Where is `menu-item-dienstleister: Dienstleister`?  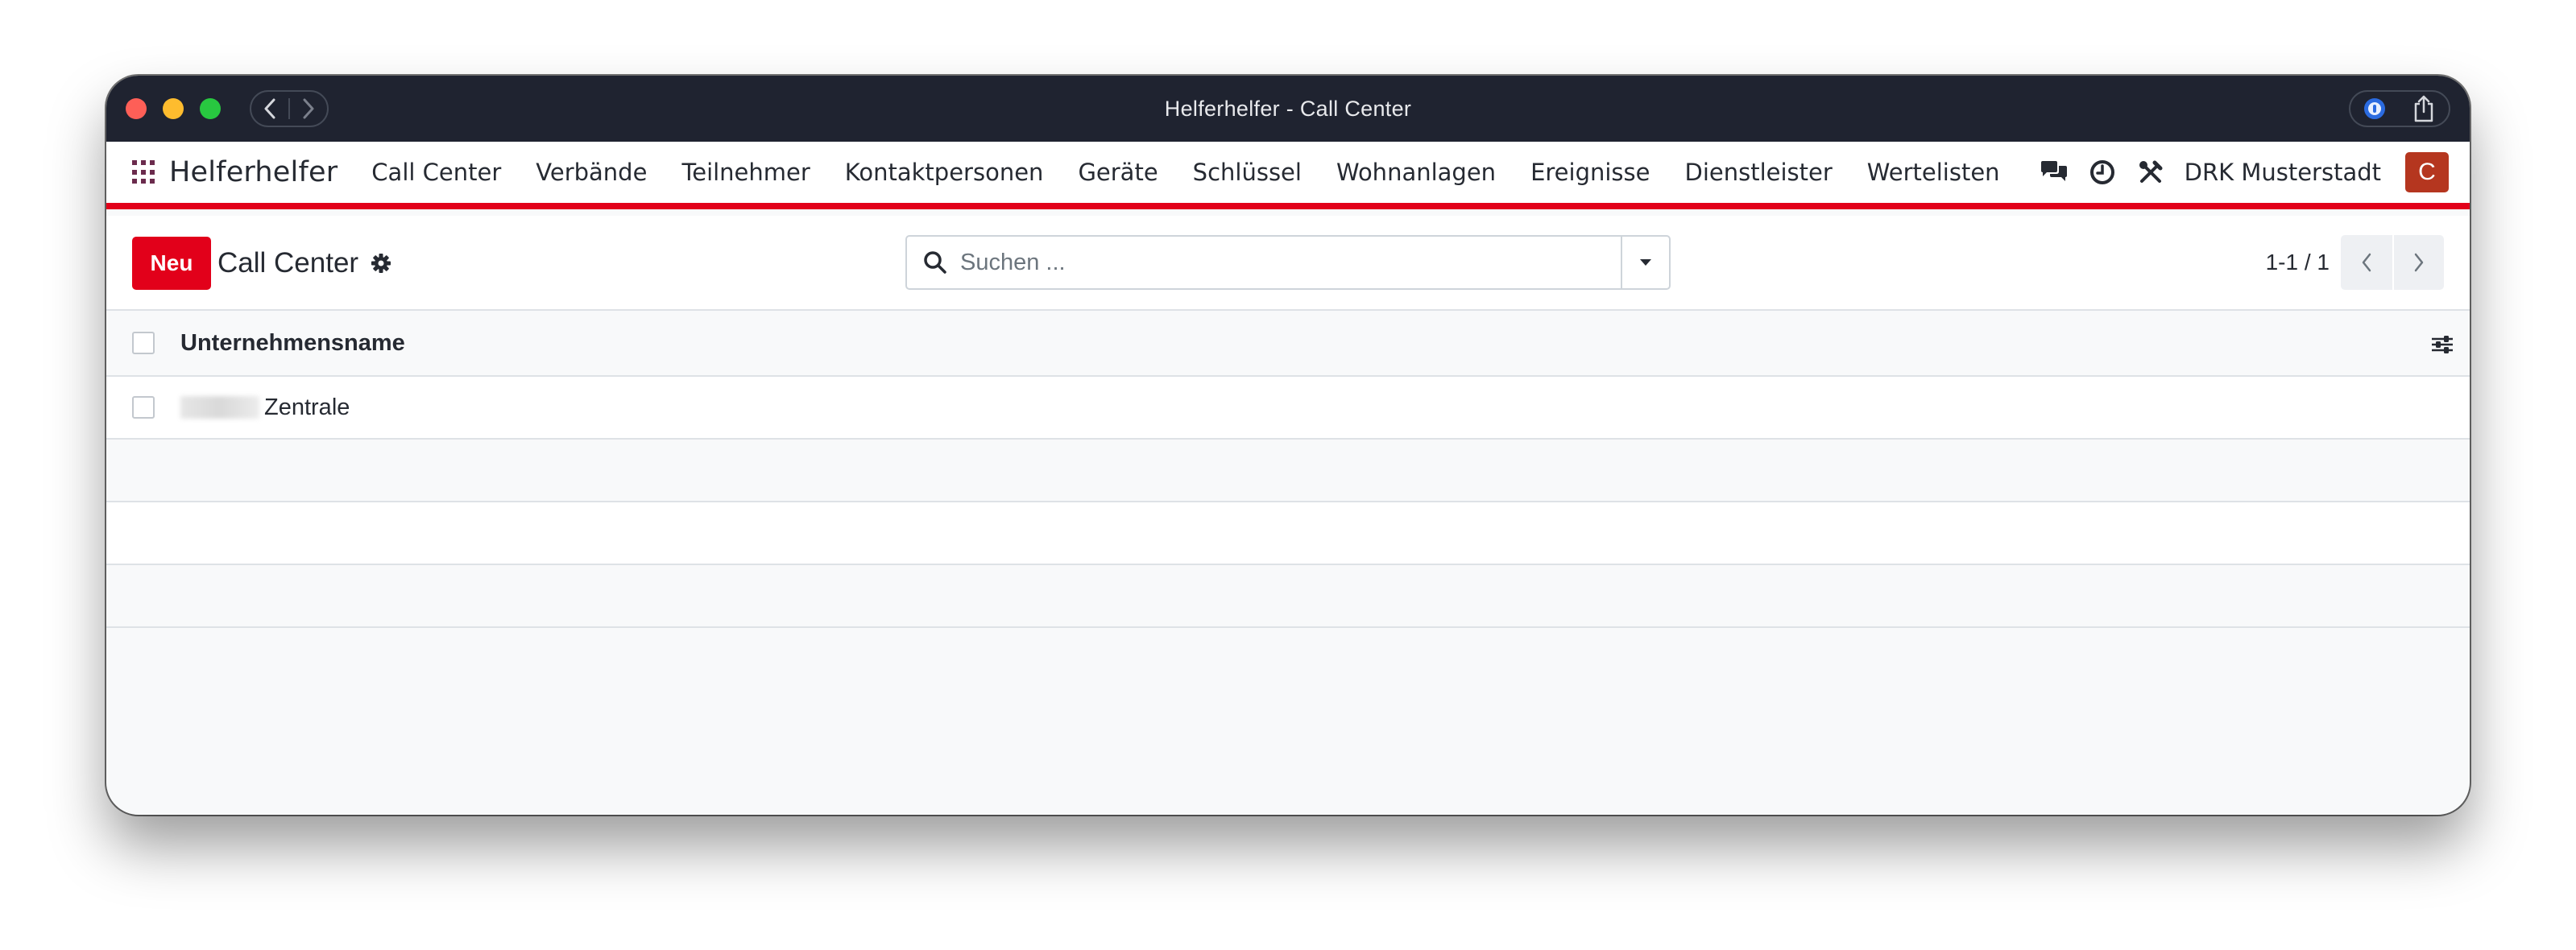
menu-item-dienstleister: Dienstleister is located at coordinates (1758, 172).